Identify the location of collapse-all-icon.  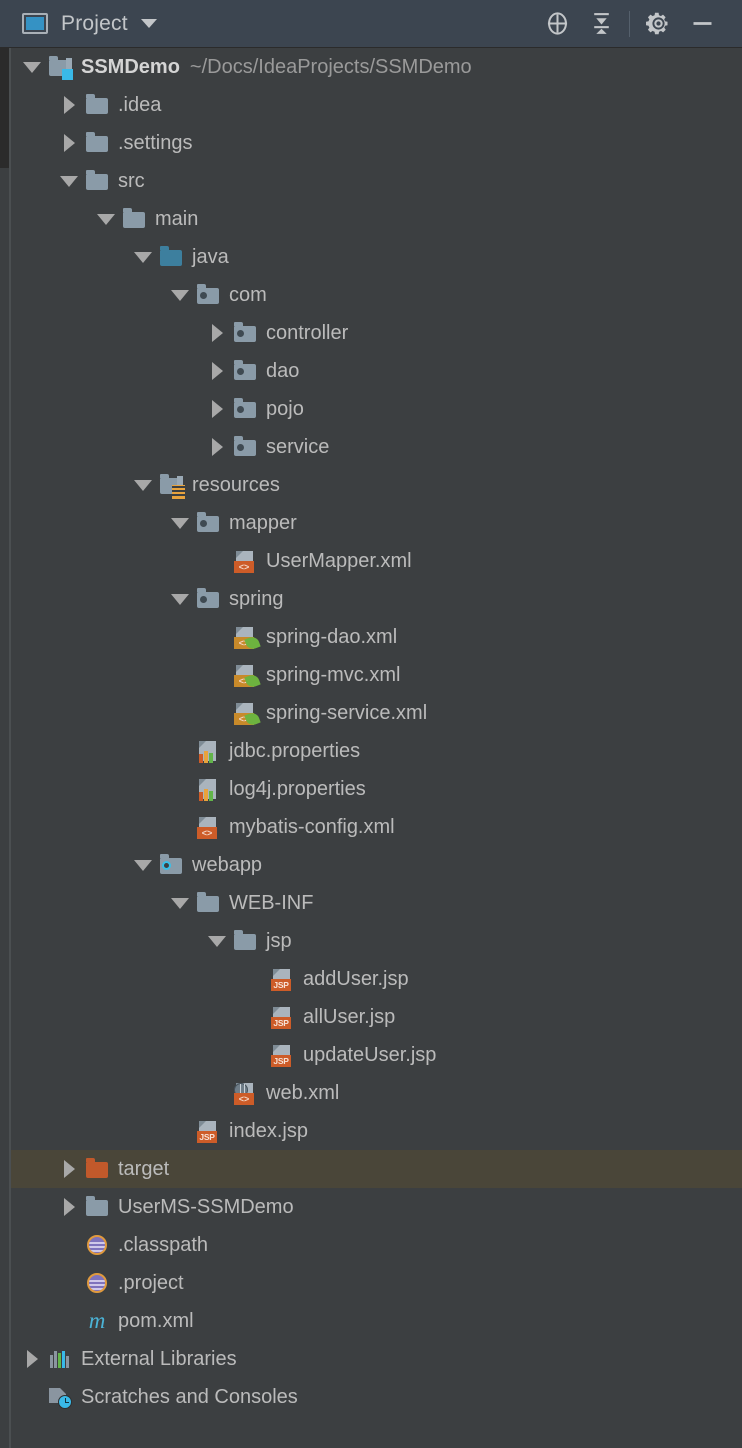
(601, 24).